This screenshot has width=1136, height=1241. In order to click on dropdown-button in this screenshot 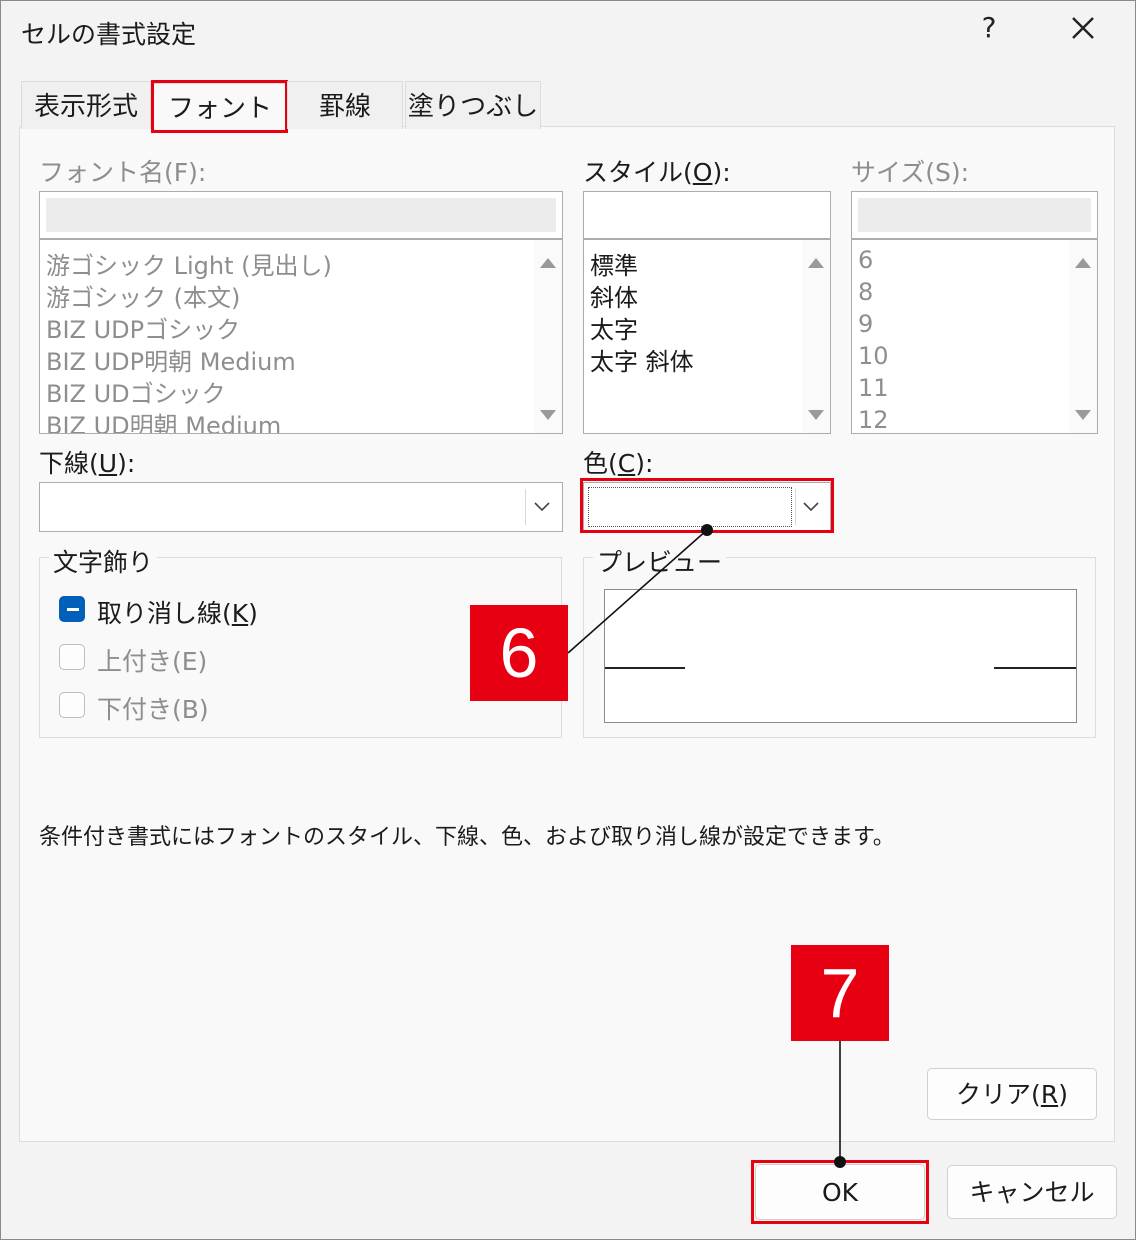, I will do `click(541, 507)`.